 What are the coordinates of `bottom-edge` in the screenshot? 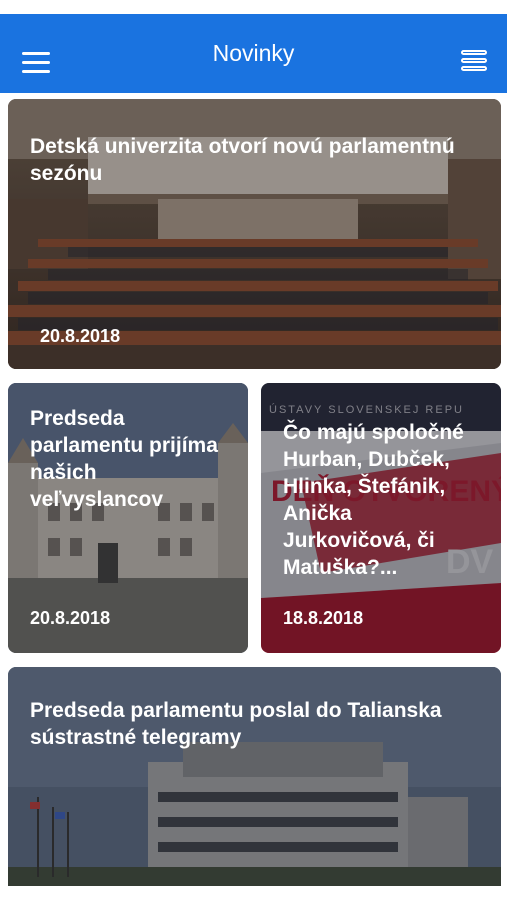 It's located at (253, 893).